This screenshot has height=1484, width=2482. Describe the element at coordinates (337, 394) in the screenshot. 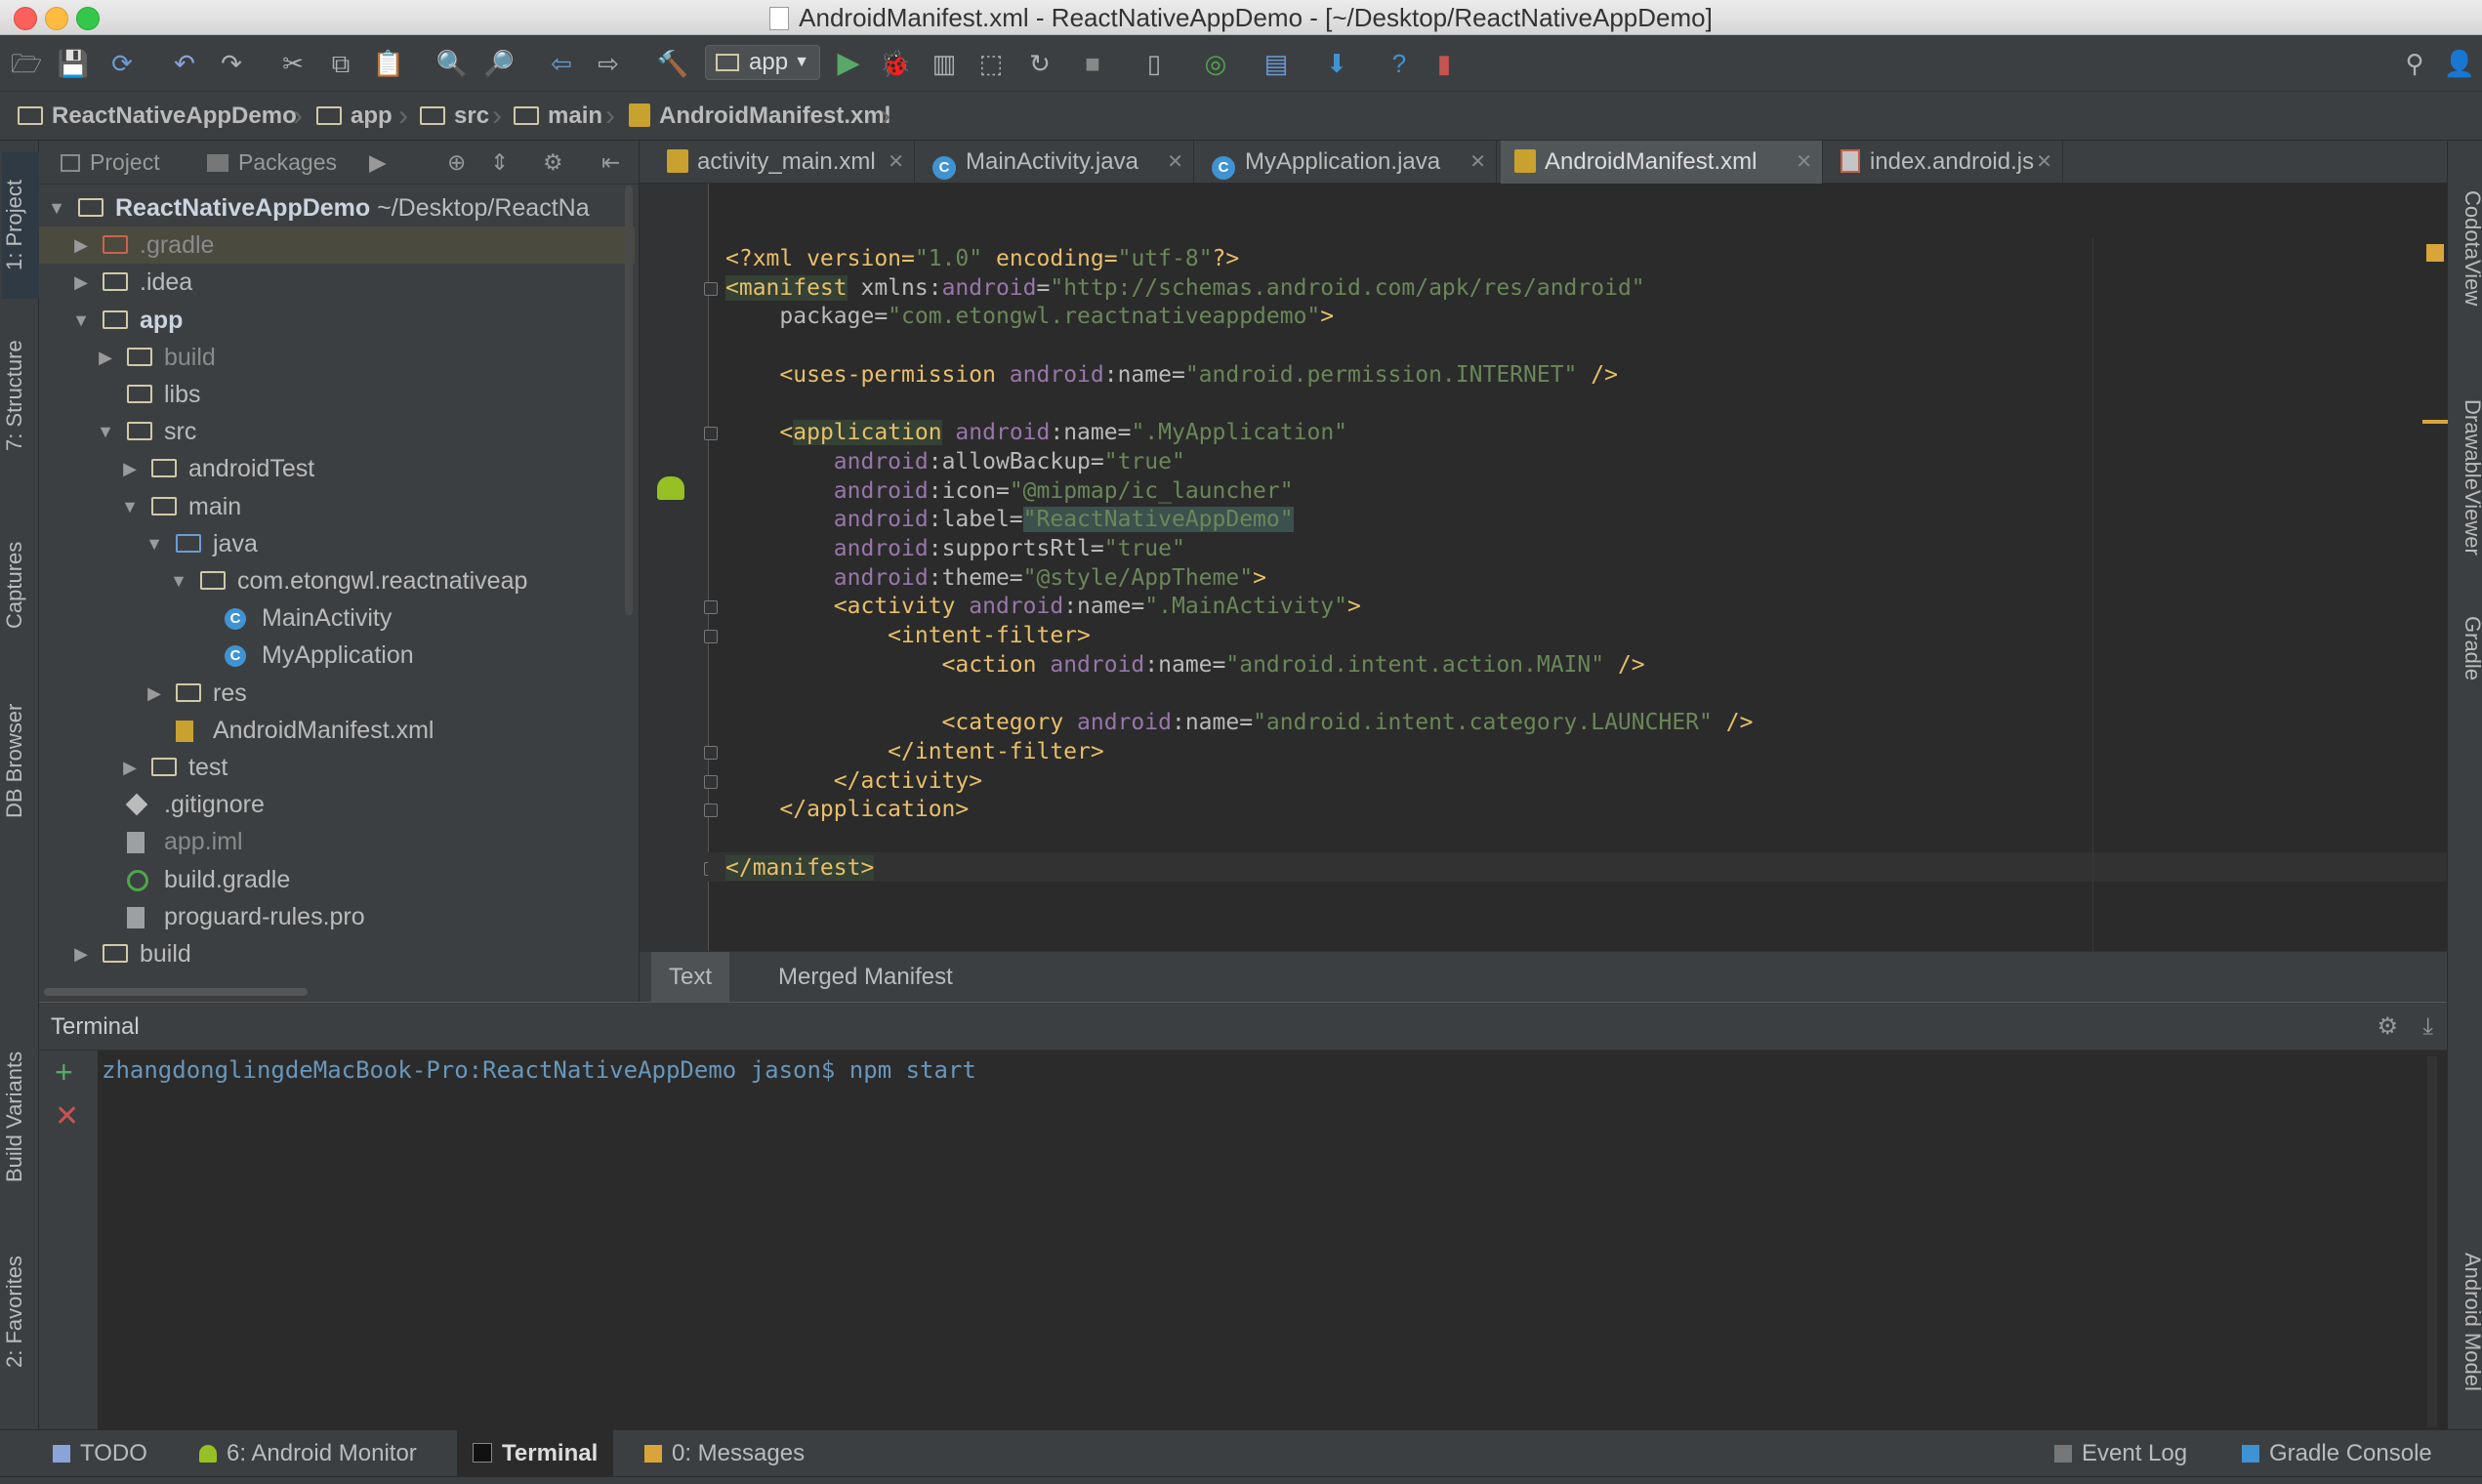

I see `tree-item: libs` at that location.